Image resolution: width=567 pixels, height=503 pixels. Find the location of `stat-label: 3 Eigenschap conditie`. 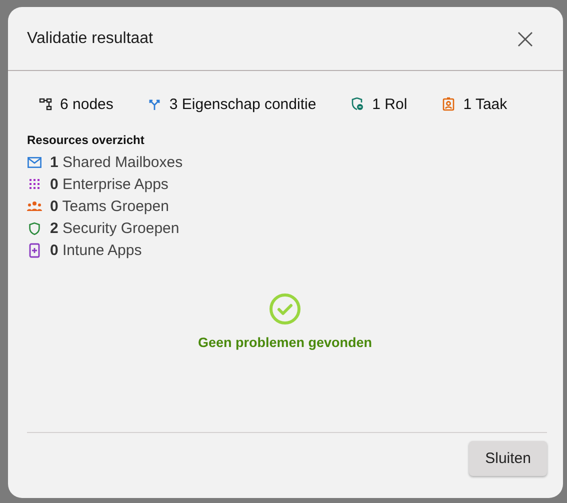

stat-label: 3 Eigenschap conditie is located at coordinates (242, 104).